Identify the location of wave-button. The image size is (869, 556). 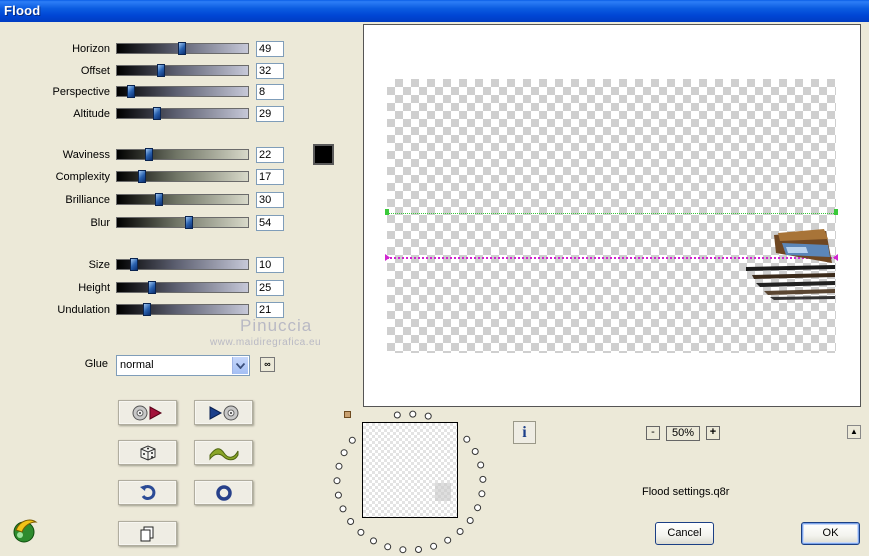
(223, 452).